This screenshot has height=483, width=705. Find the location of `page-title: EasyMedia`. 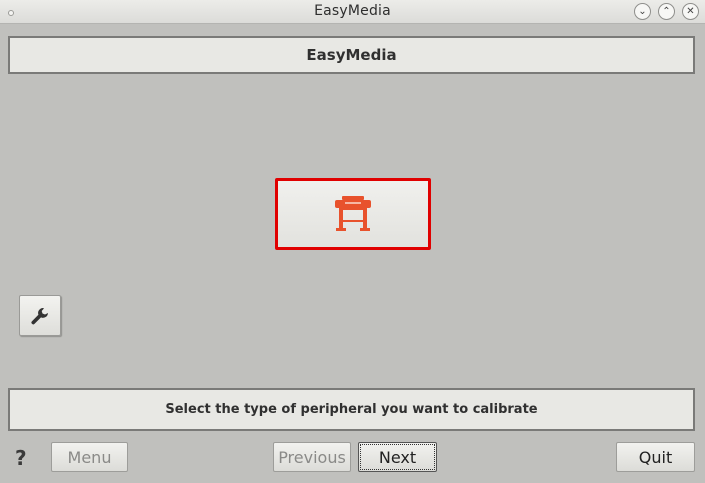

page-title: EasyMedia is located at coordinates (351, 55).